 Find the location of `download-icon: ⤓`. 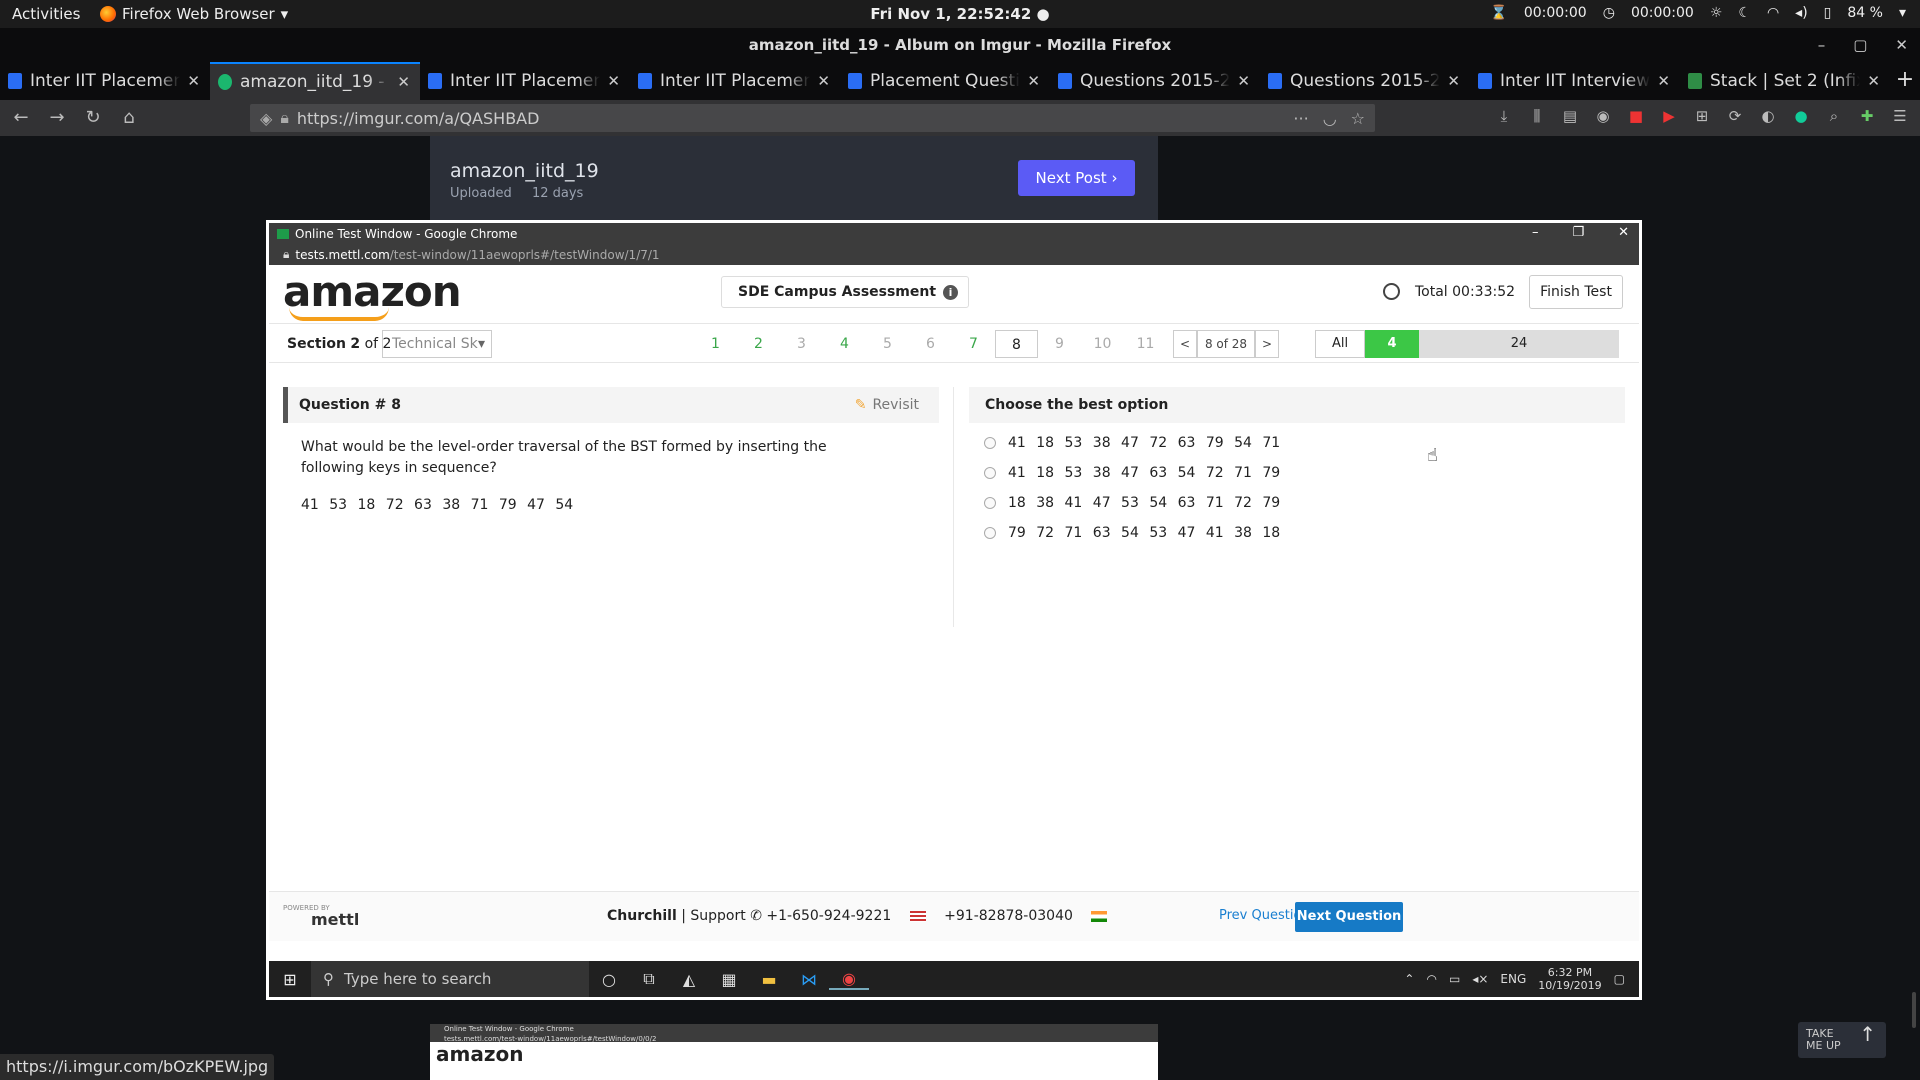

download-icon: ⤓ is located at coordinates (1504, 116).